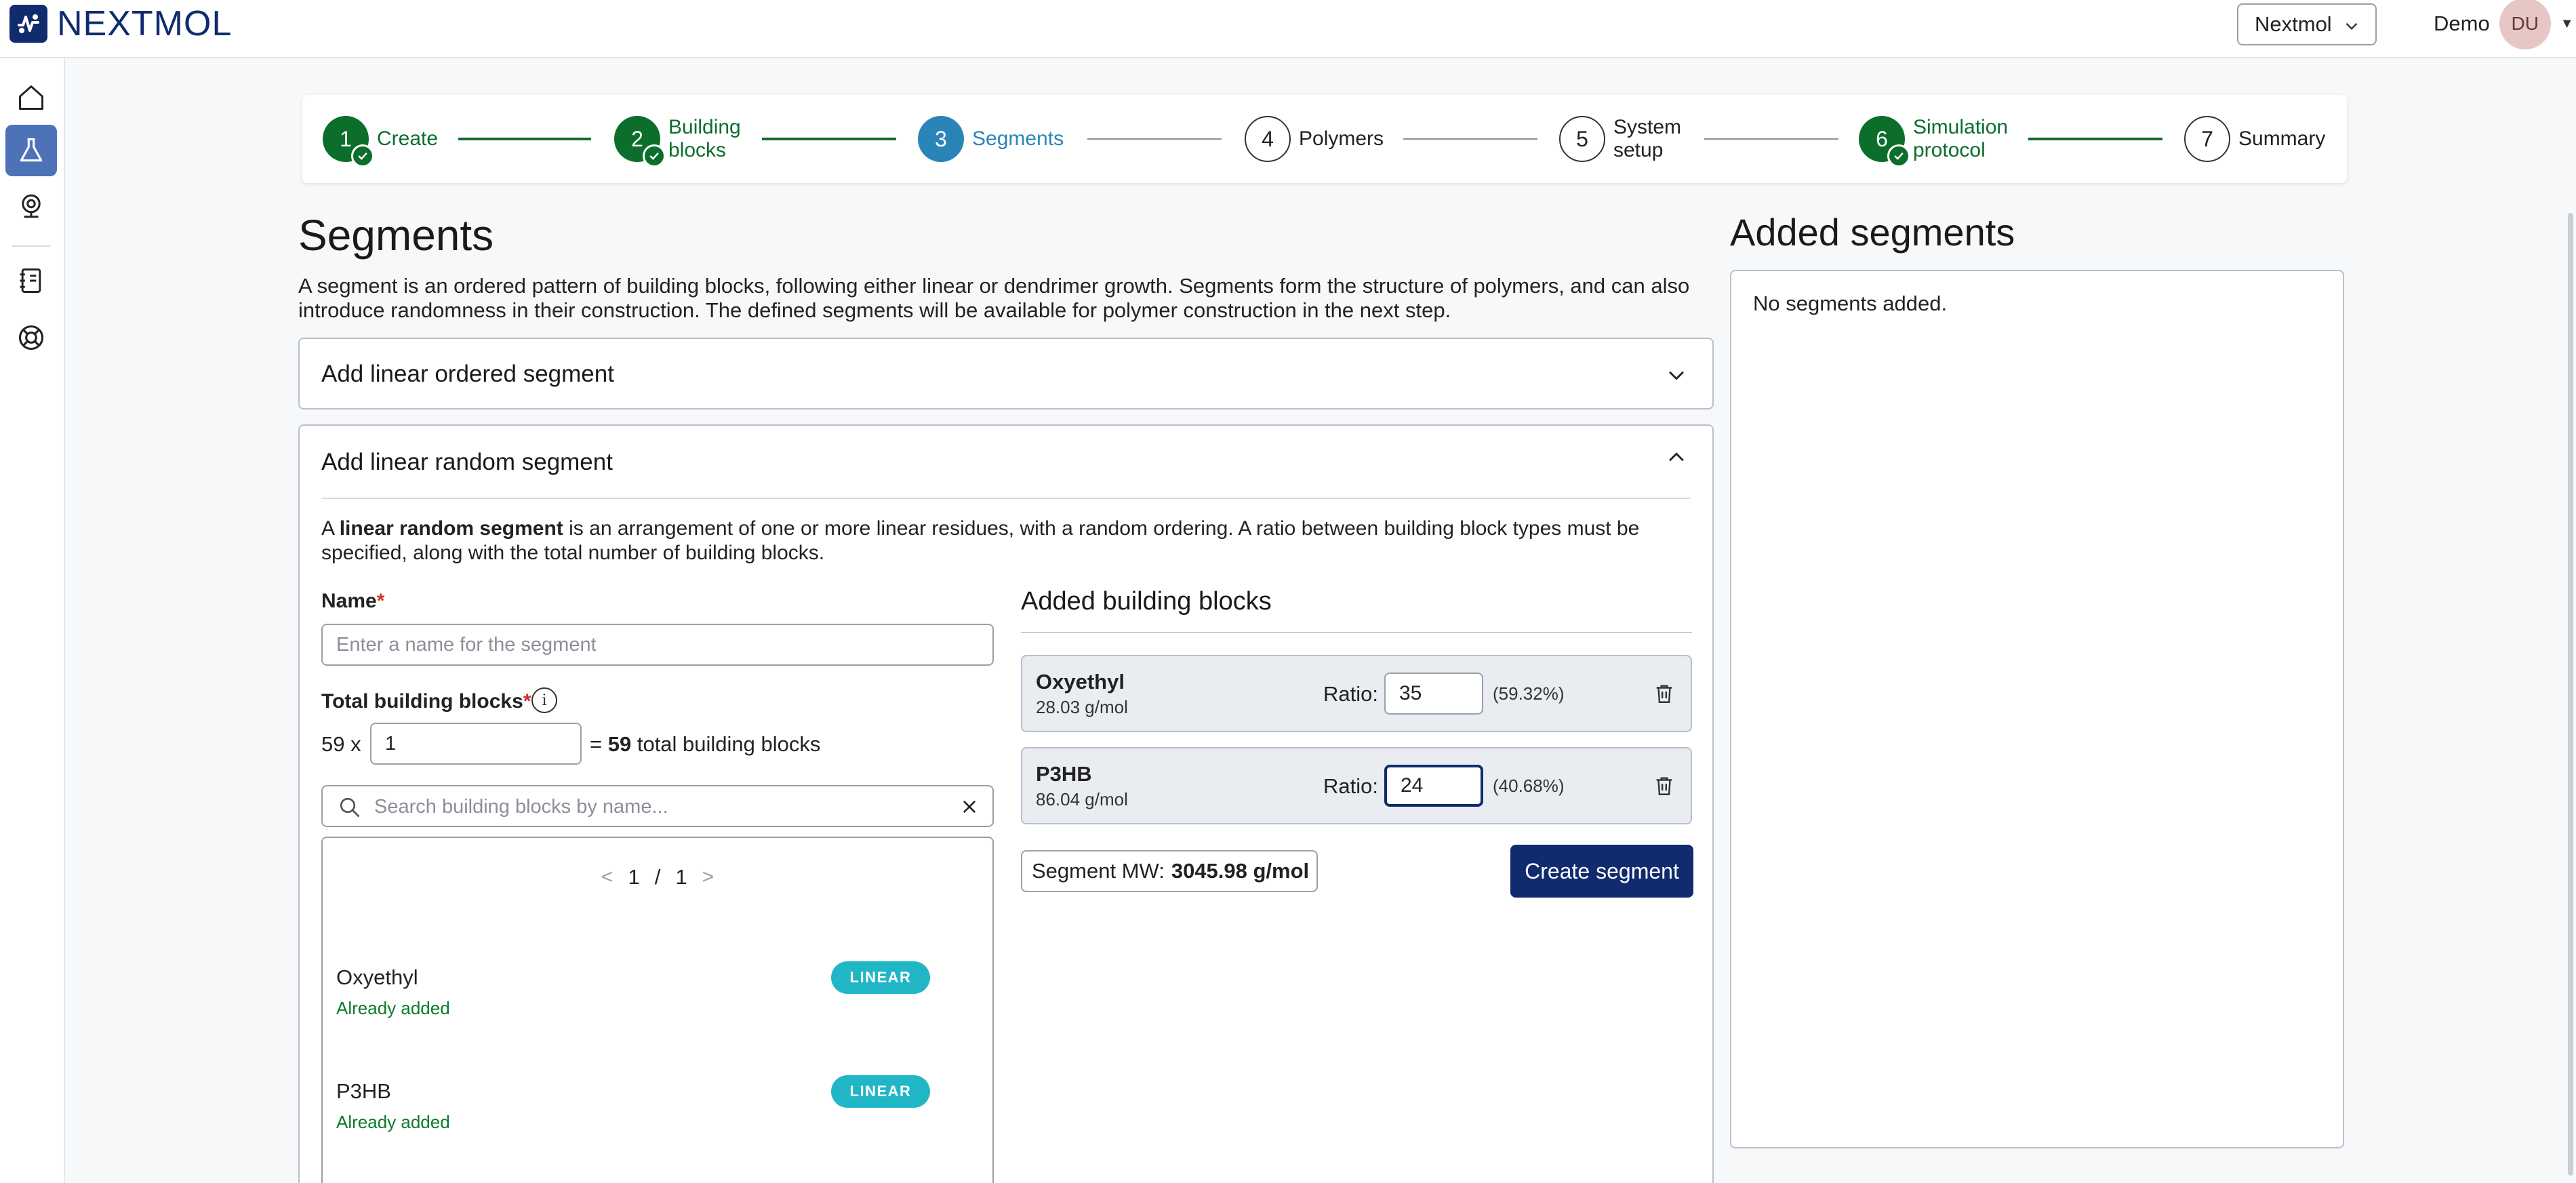  What do you see at coordinates (880, 1091) in the screenshot?
I see `linear-badge: LINEAR` at bounding box center [880, 1091].